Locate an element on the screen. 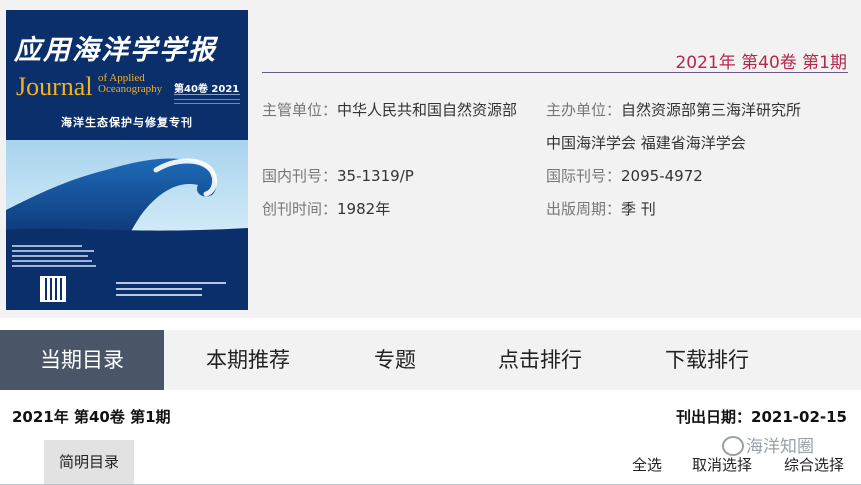  tab-click-ranking: 点击排行 is located at coordinates (540, 360).